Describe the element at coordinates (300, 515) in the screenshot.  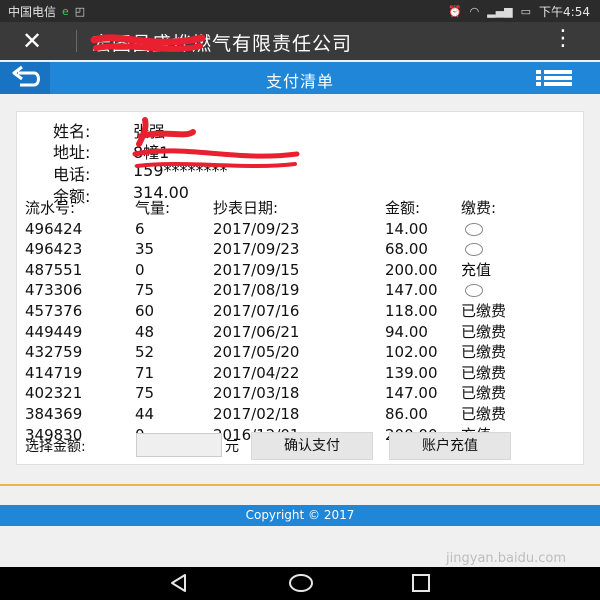
I see `footer: Copyright © 2017` at that location.